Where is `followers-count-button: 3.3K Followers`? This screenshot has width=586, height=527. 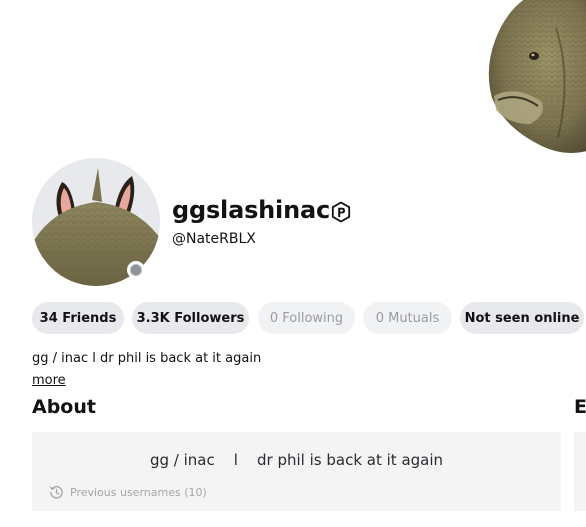 followers-count-button: 3.3K Followers is located at coordinates (190, 318).